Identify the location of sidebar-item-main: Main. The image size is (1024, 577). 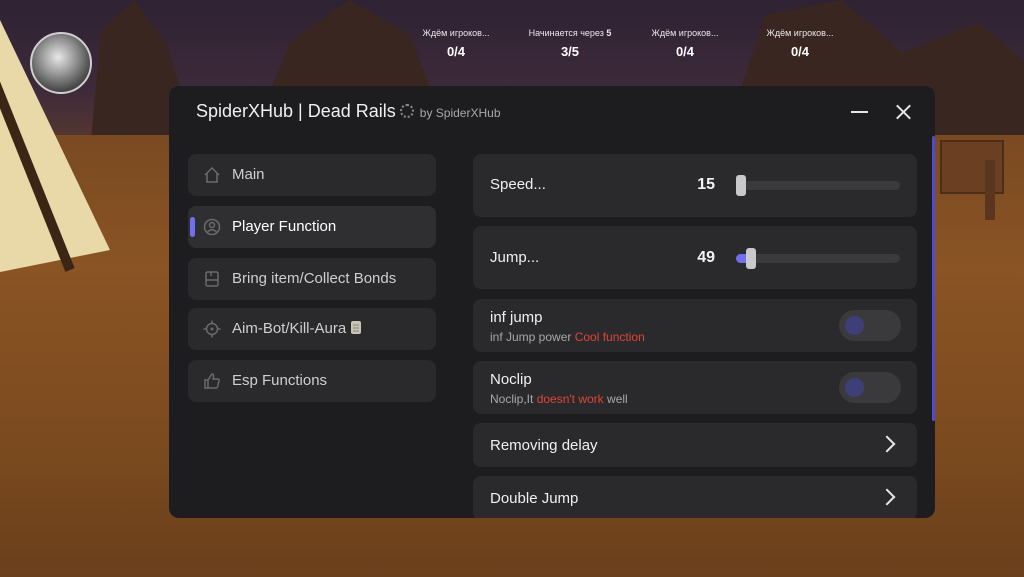
(312, 175).